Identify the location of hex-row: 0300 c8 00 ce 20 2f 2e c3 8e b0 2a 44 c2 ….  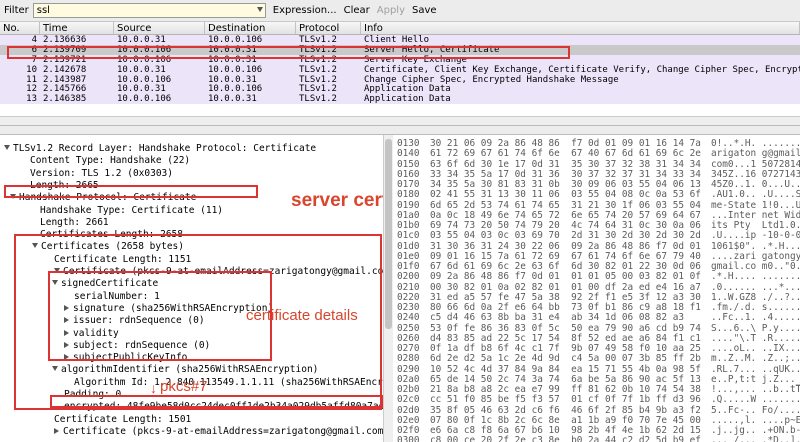
(598, 438).